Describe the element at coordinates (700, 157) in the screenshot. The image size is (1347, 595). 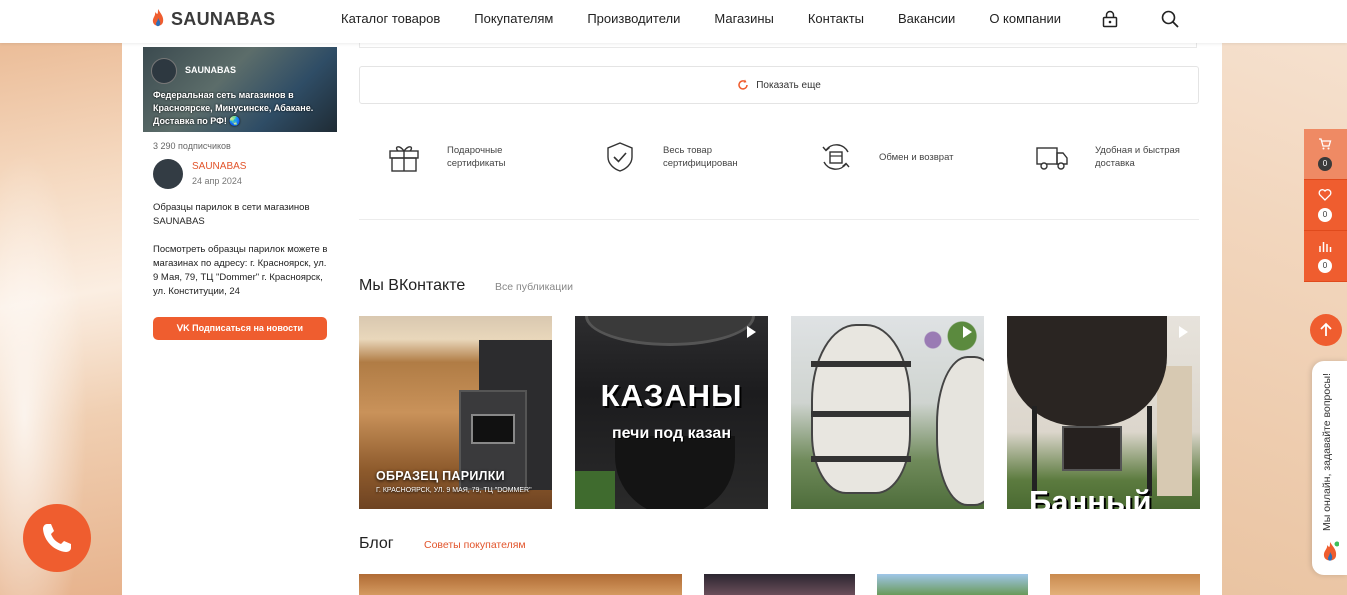
I see `feature-text: Весь товар сертифицирован` at that location.